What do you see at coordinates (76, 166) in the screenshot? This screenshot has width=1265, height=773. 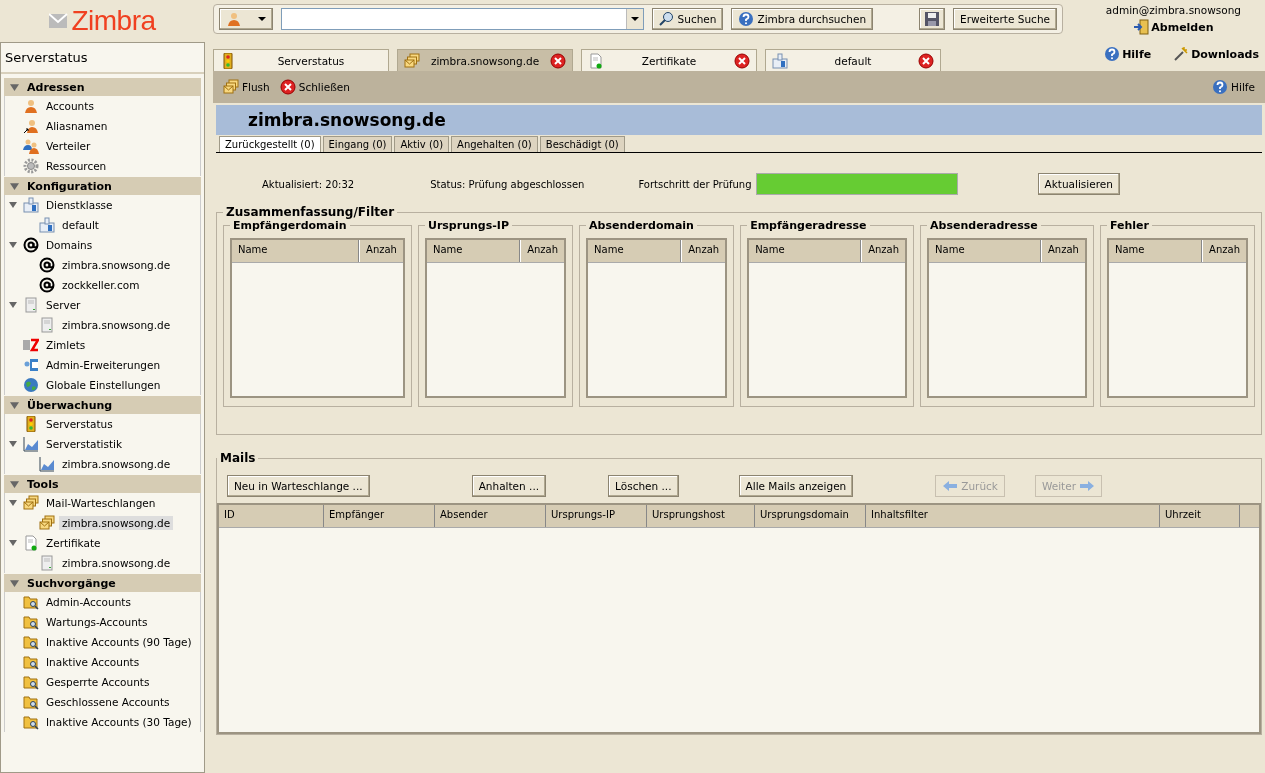 I see `tree-item: Ressourcen` at bounding box center [76, 166].